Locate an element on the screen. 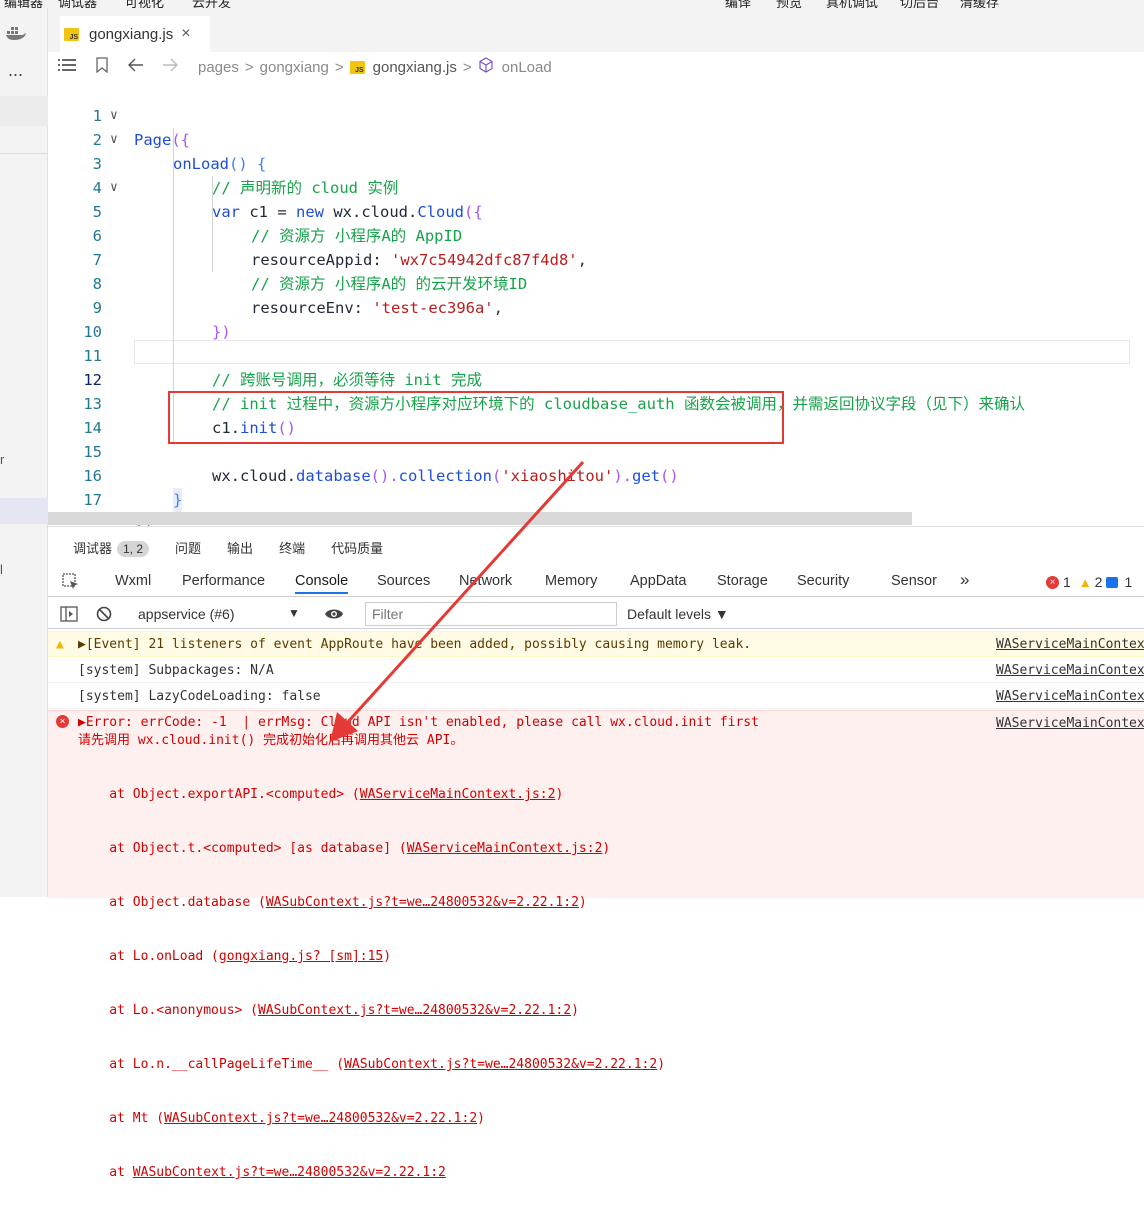 The image size is (1144, 1218). menu-debugger: 调试器 is located at coordinates (77, 4).